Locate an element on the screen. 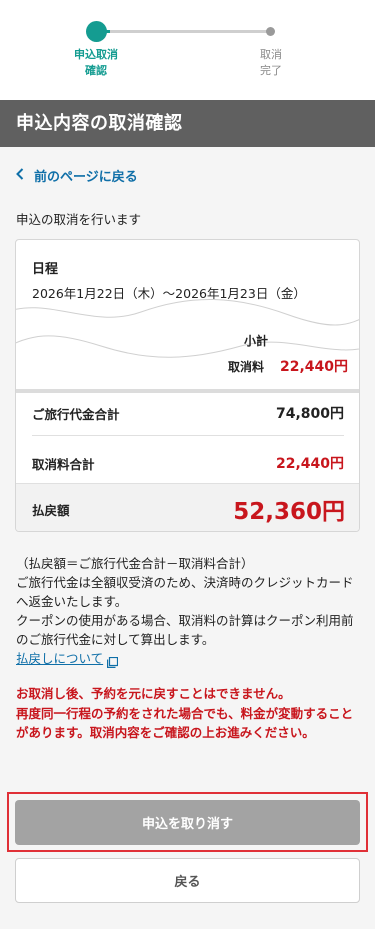 The height and width of the screenshot is (929, 375). refund-info-link: 払戻しについて is located at coordinates (67, 658).